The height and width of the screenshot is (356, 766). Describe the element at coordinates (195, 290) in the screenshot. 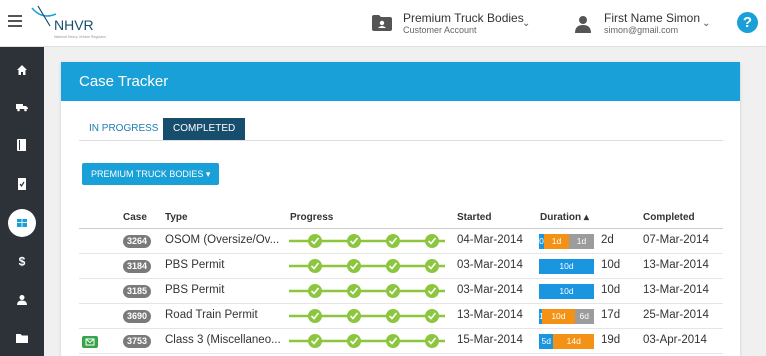

I see `case-type: PBS Permit` at that location.